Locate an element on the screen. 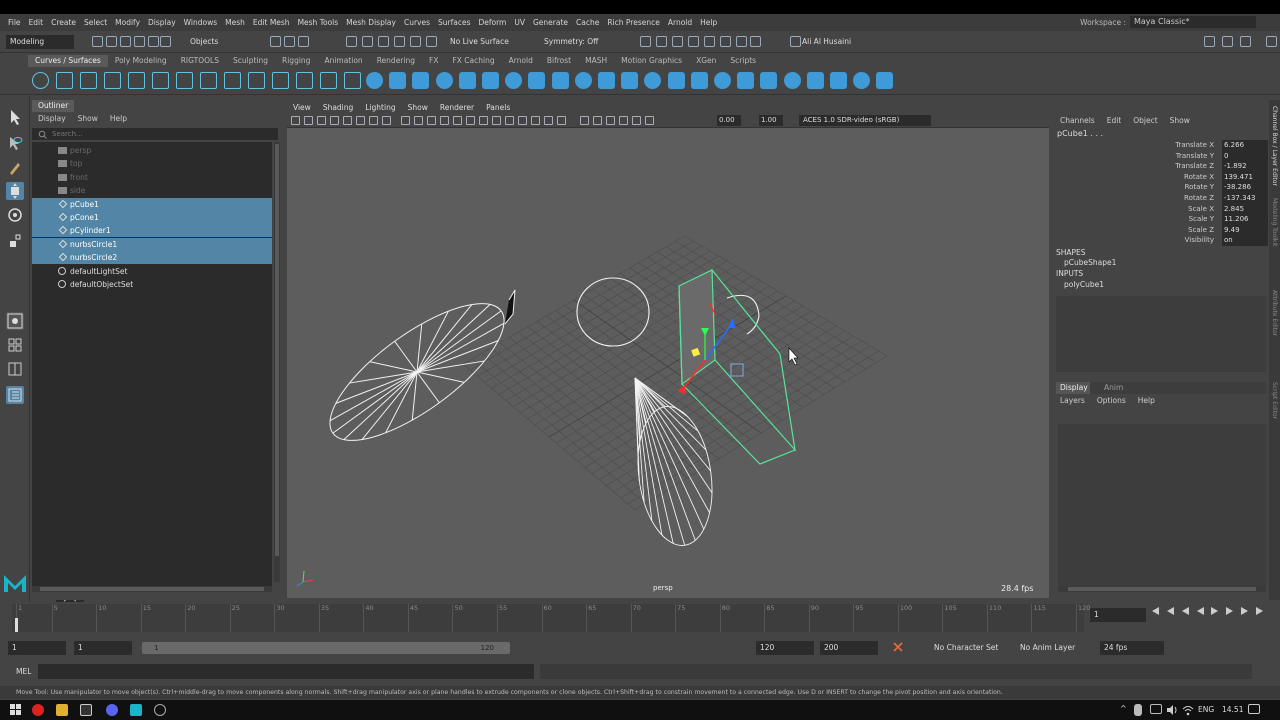 The image size is (1280, 720). step-forward-key-icon is located at coordinates (1245, 611).